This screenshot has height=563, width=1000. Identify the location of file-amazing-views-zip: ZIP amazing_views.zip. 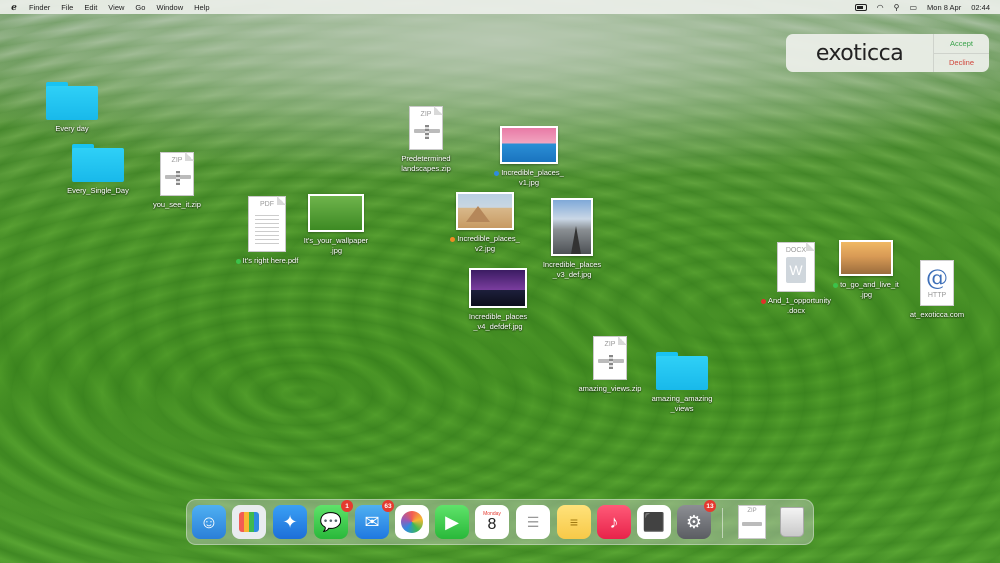
(610, 365).